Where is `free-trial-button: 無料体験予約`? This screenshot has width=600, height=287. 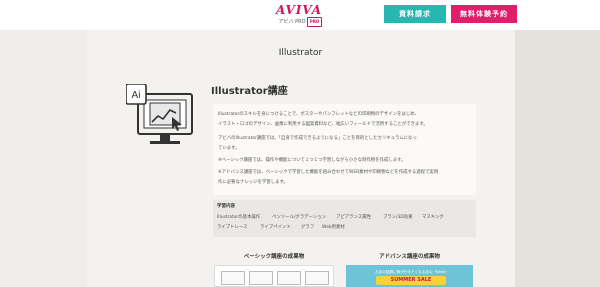 free-trial-button: 無料体験予約 is located at coordinates (484, 14).